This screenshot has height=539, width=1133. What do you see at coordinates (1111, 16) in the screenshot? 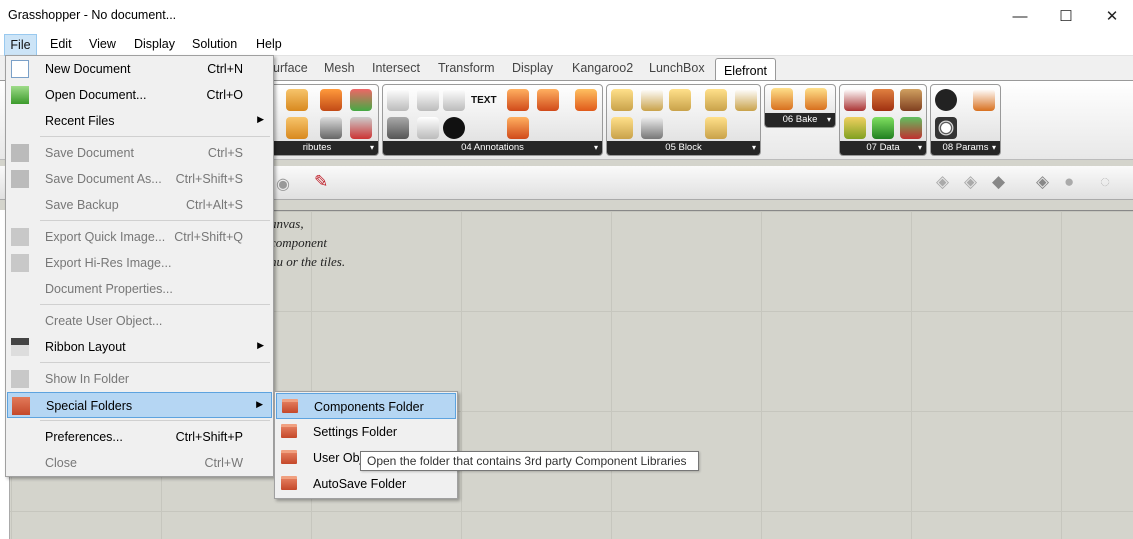
I see `close-button: ✕` at bounding box center [1111, 16].